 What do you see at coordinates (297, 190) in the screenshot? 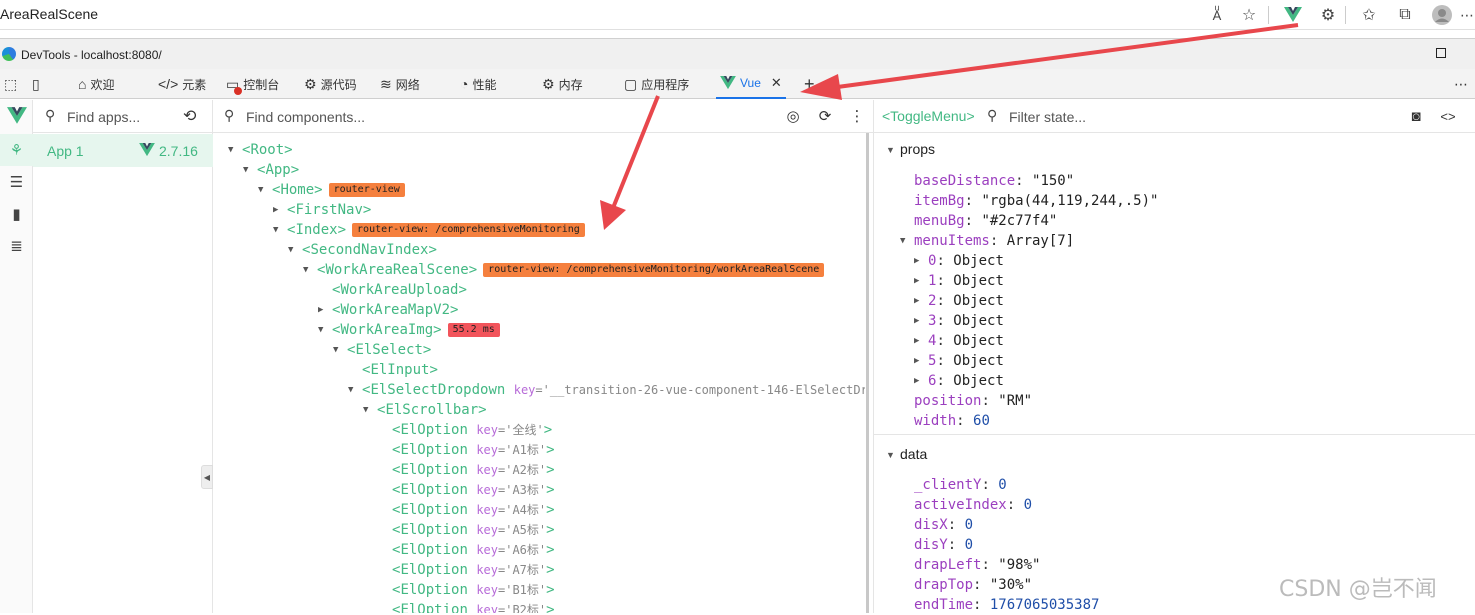
I see `component-name-text: Home` at bounding box center [297, 190].